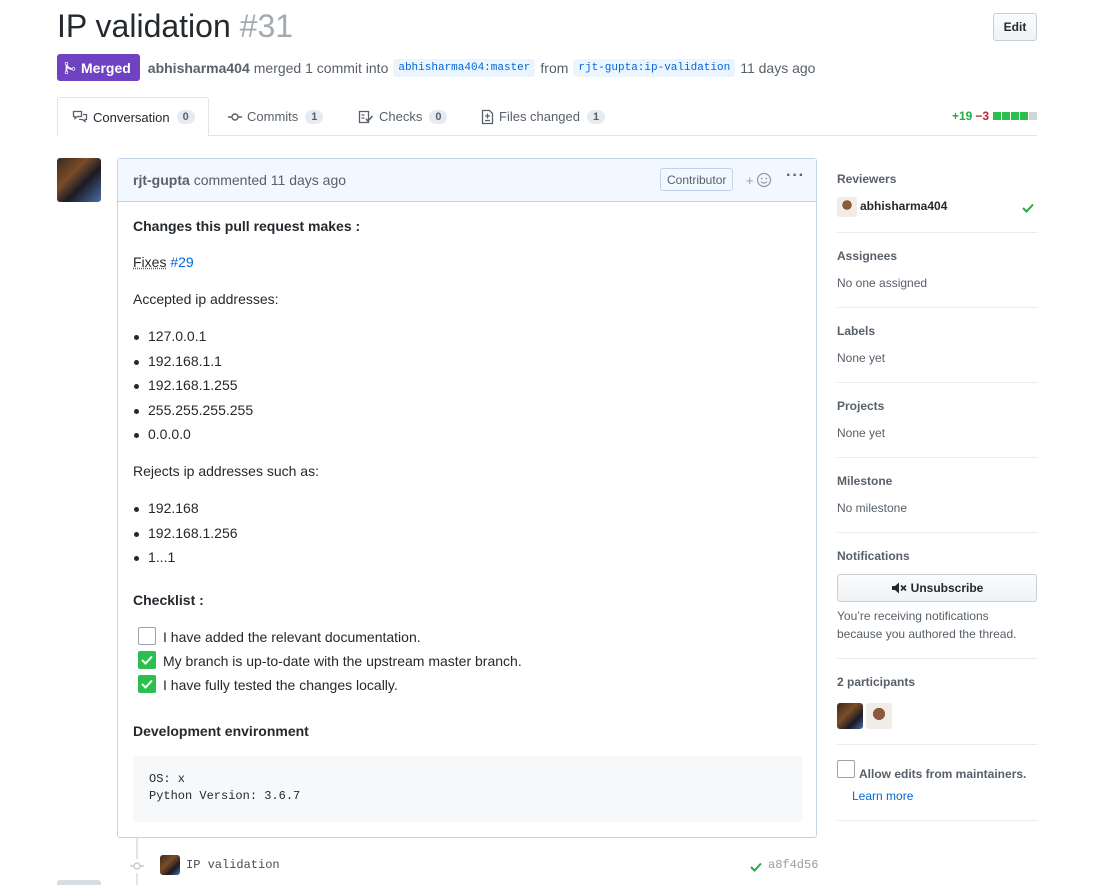 The height and width of the screenshot is (885, 1114). What do you see at coordinates (366, 117) in the screenshot?
I see `checklist-icon` at bounding box center [366, 117].